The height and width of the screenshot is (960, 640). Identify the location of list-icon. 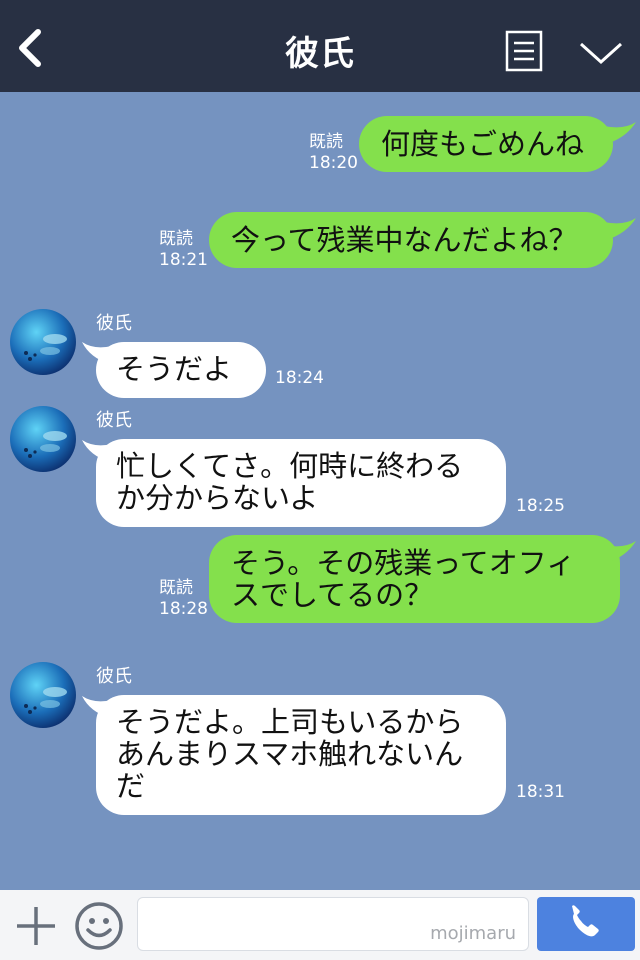
(524, 51).